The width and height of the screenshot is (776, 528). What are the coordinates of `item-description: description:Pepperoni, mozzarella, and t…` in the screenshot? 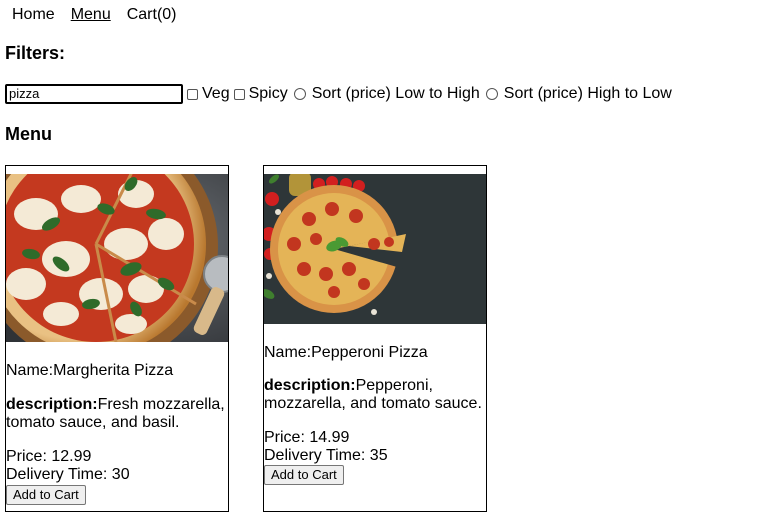 It's located at (373, 394).